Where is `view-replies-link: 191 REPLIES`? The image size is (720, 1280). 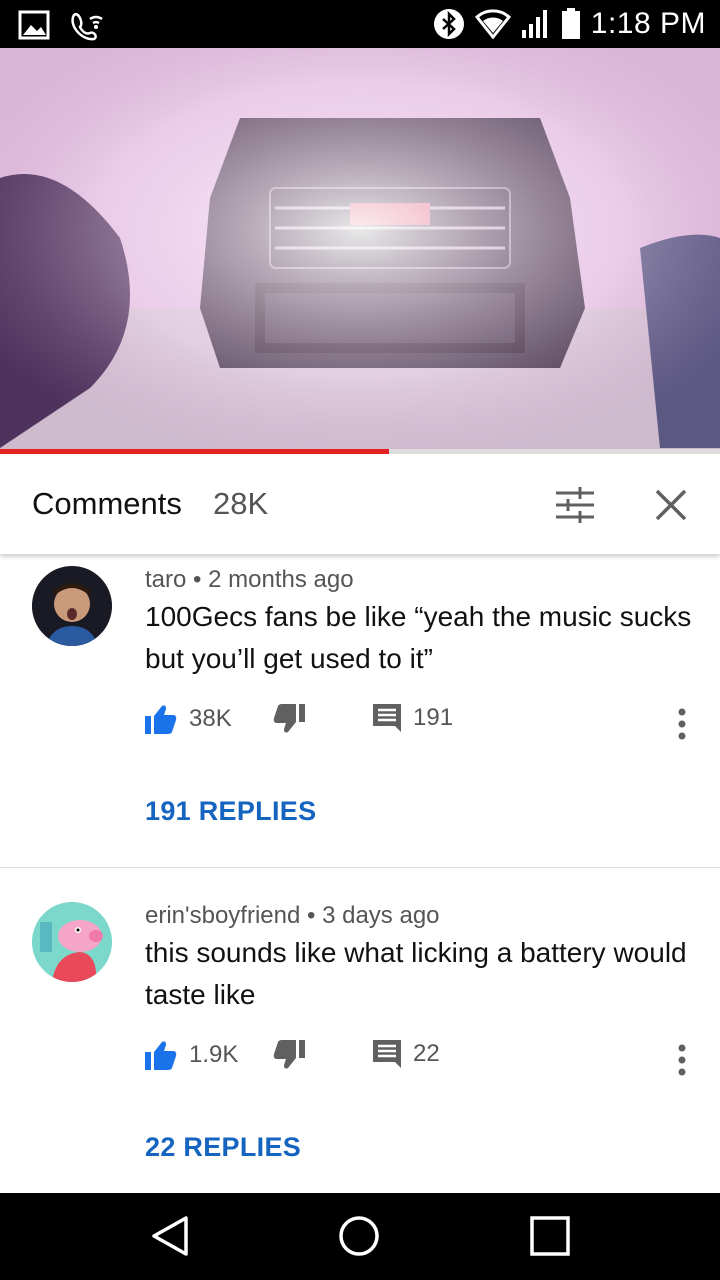
view-replies-link: 191 REPLIES is located at coordinates (230, 811).